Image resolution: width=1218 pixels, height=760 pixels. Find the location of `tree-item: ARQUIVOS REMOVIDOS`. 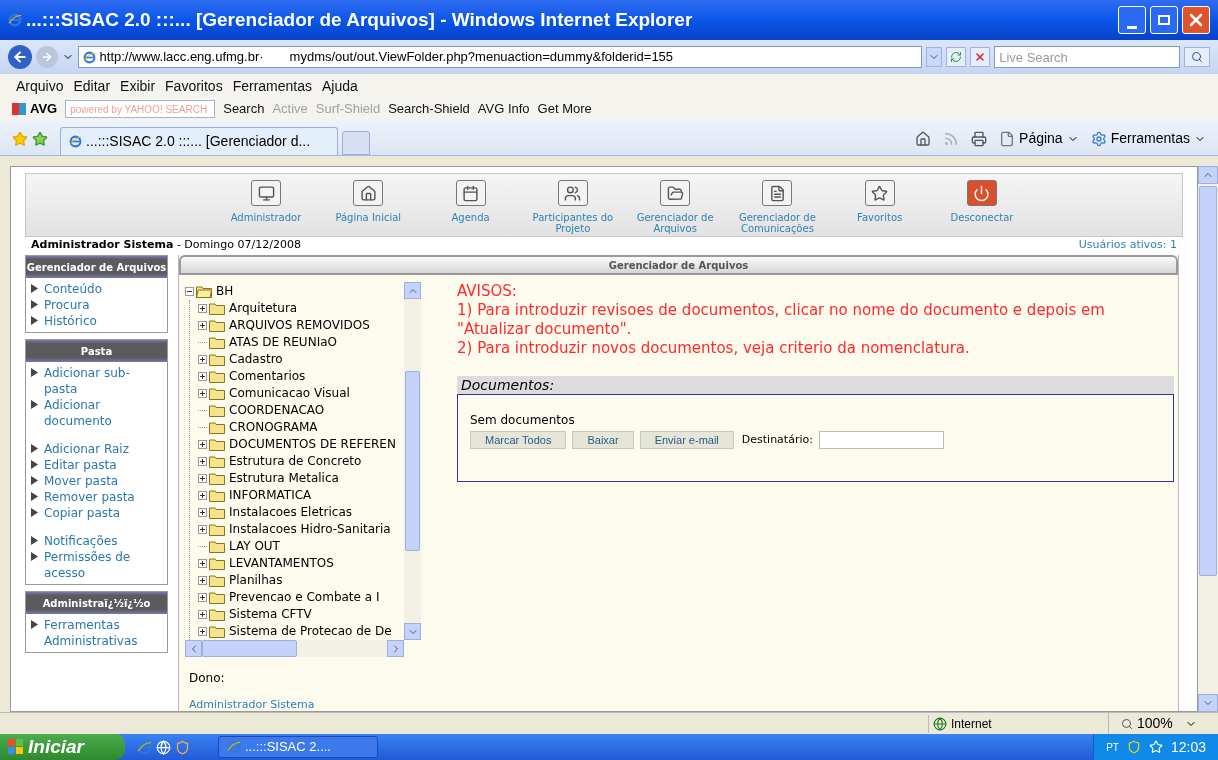

tree-item: ARQUIVOS REMOVIDOS is located at coordinates (299, 325).